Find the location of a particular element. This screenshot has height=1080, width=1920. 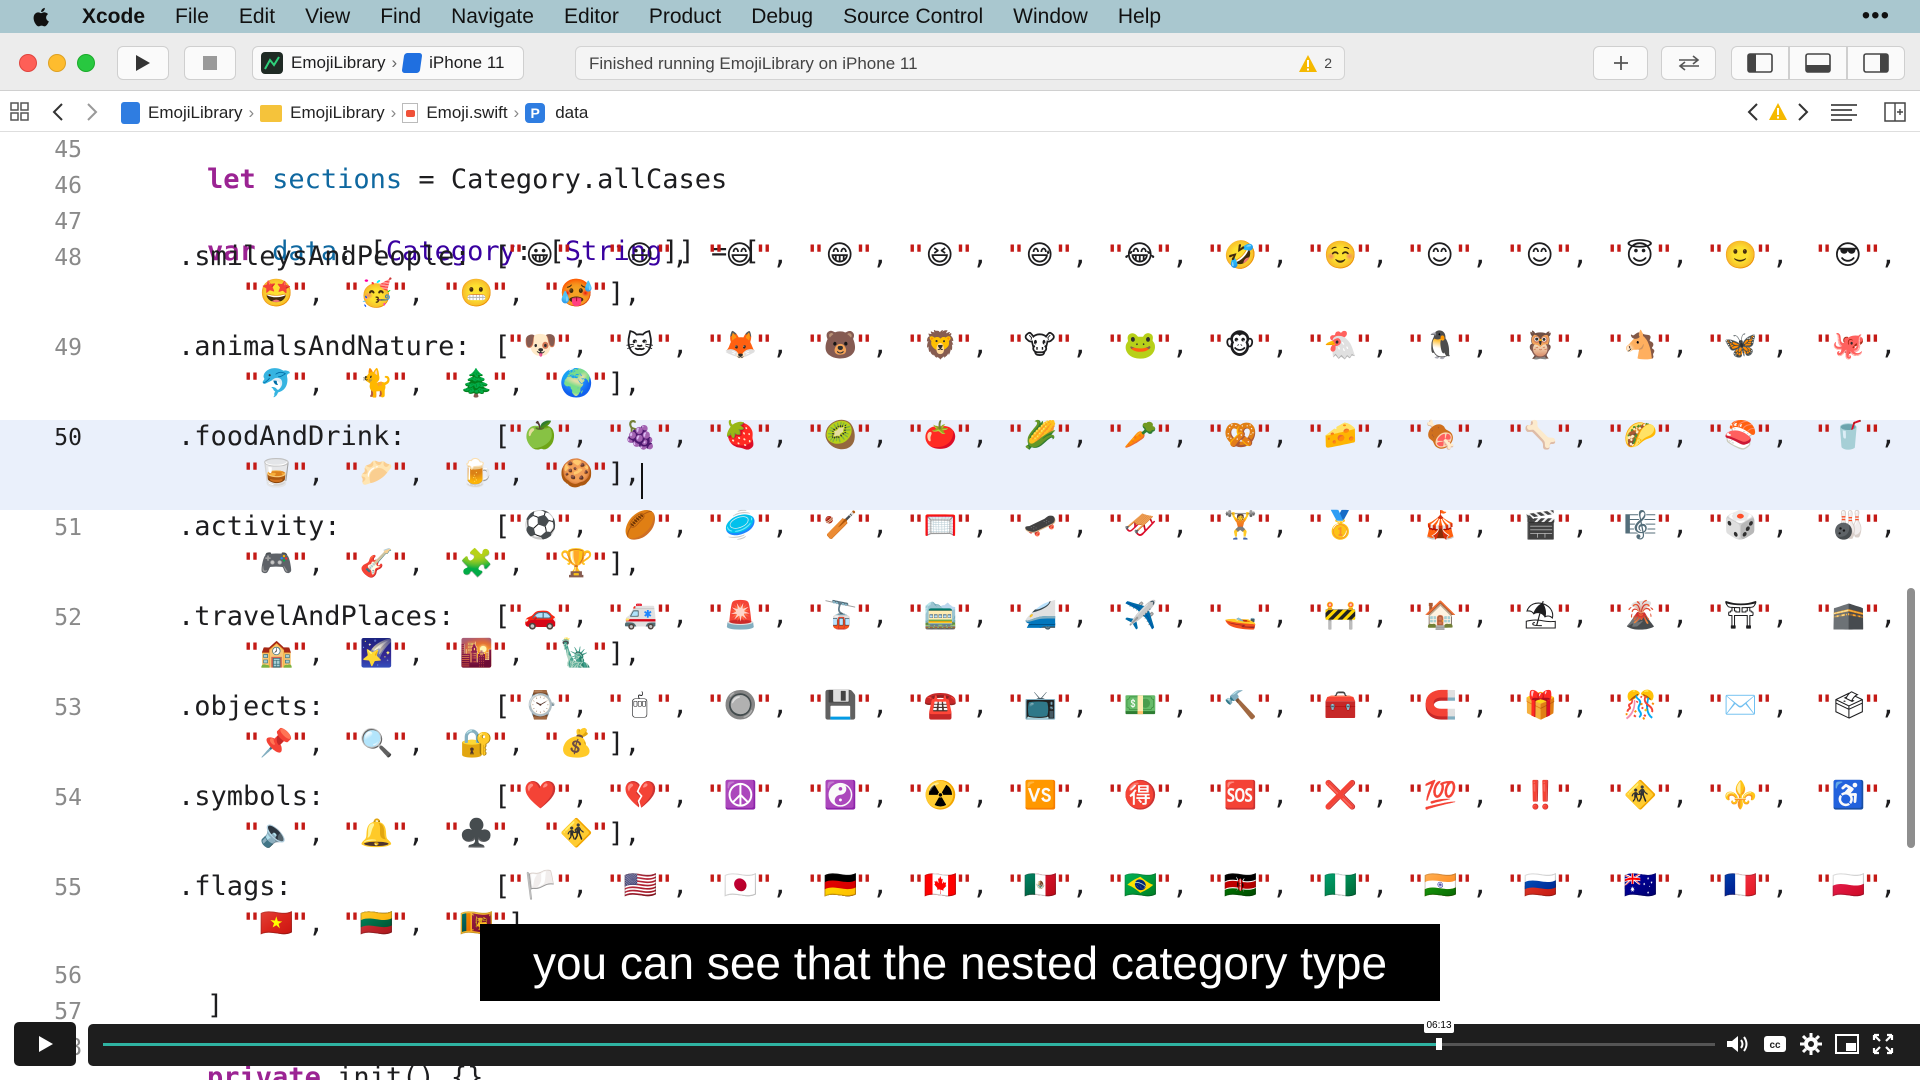

stop-button is located at coordinates (210, 63).